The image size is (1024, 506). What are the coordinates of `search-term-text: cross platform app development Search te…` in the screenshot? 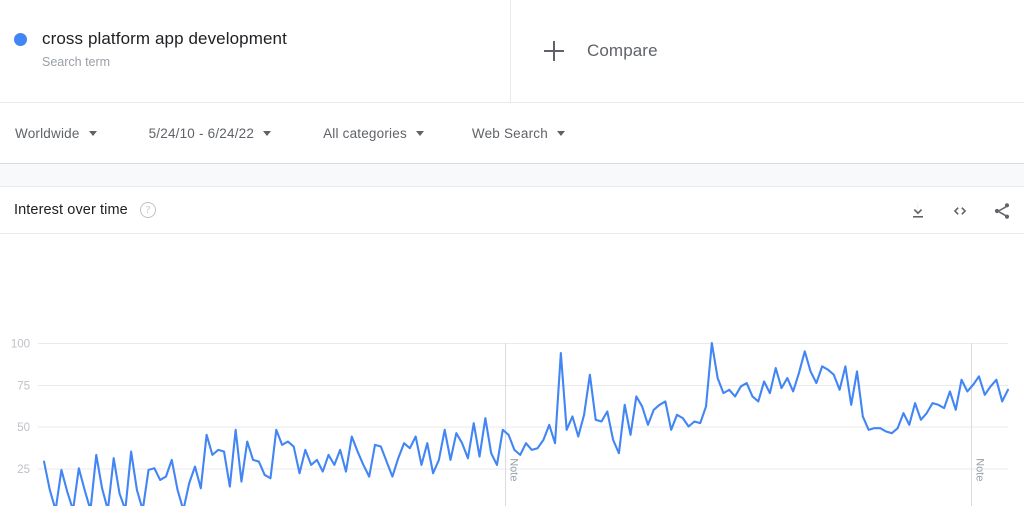 It's located at (164, 49).